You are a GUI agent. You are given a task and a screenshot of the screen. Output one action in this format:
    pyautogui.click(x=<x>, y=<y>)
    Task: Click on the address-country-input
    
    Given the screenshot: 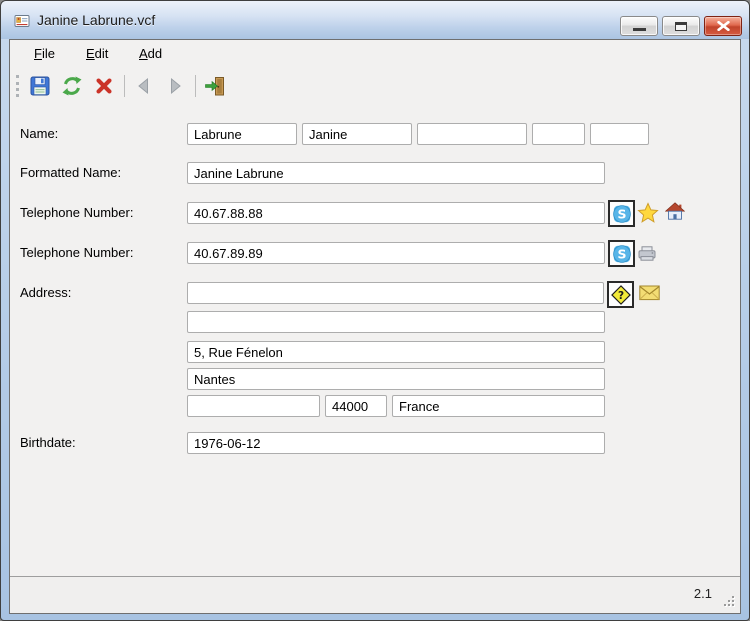 What is the action you would take?
    pyautogui.click(x=498, y=406)
    